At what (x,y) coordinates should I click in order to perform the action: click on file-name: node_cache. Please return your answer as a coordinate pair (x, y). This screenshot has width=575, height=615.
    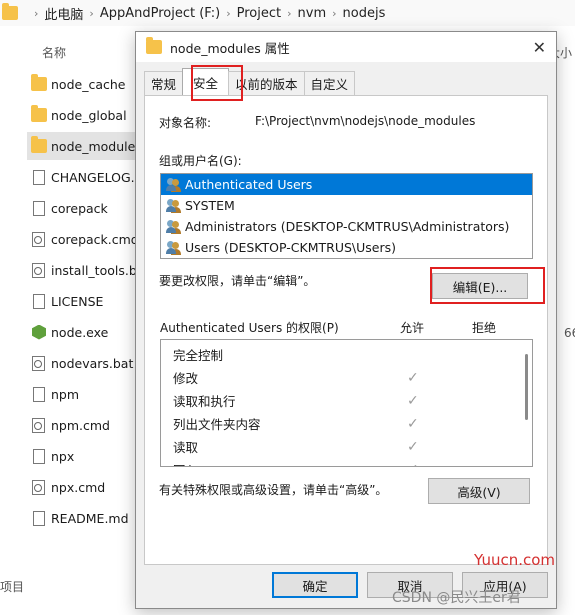
    Looking at the image, I should click on (88, 84).